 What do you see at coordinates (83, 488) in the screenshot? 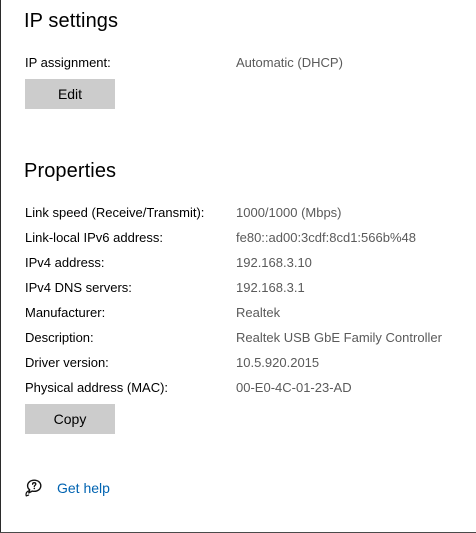
I see `get-help-link: Get help` at bounding box center [83, 488].